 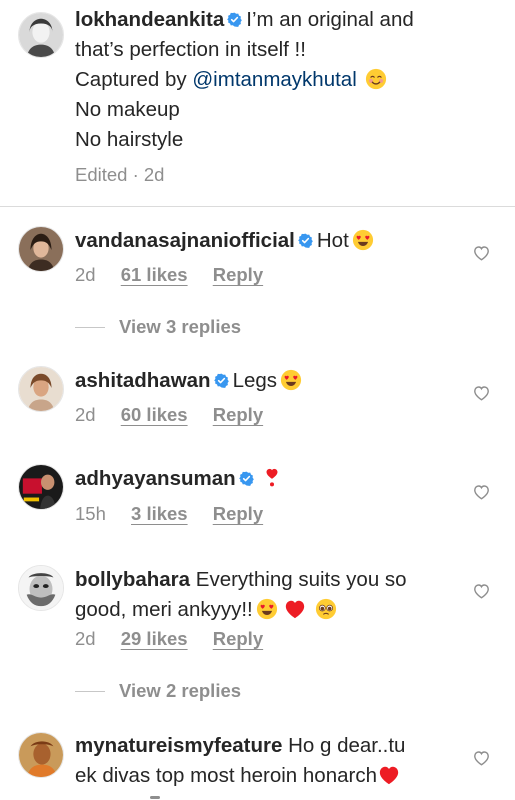 I want to click on view-replies-label: View 3 replies, so click(x=180, y=326).